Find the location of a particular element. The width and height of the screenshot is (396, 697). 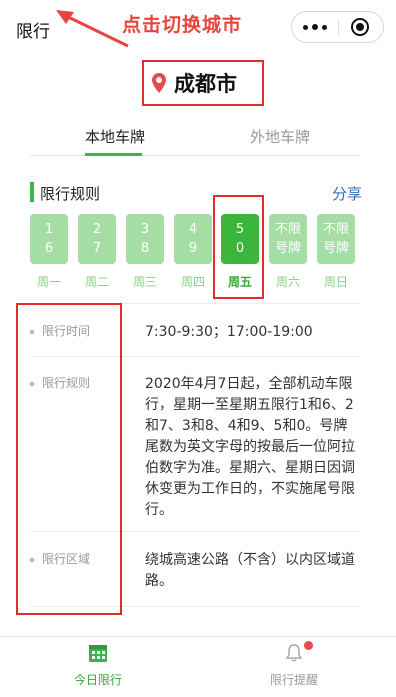

share-button: 分享 is located at coordinates (347, 193).